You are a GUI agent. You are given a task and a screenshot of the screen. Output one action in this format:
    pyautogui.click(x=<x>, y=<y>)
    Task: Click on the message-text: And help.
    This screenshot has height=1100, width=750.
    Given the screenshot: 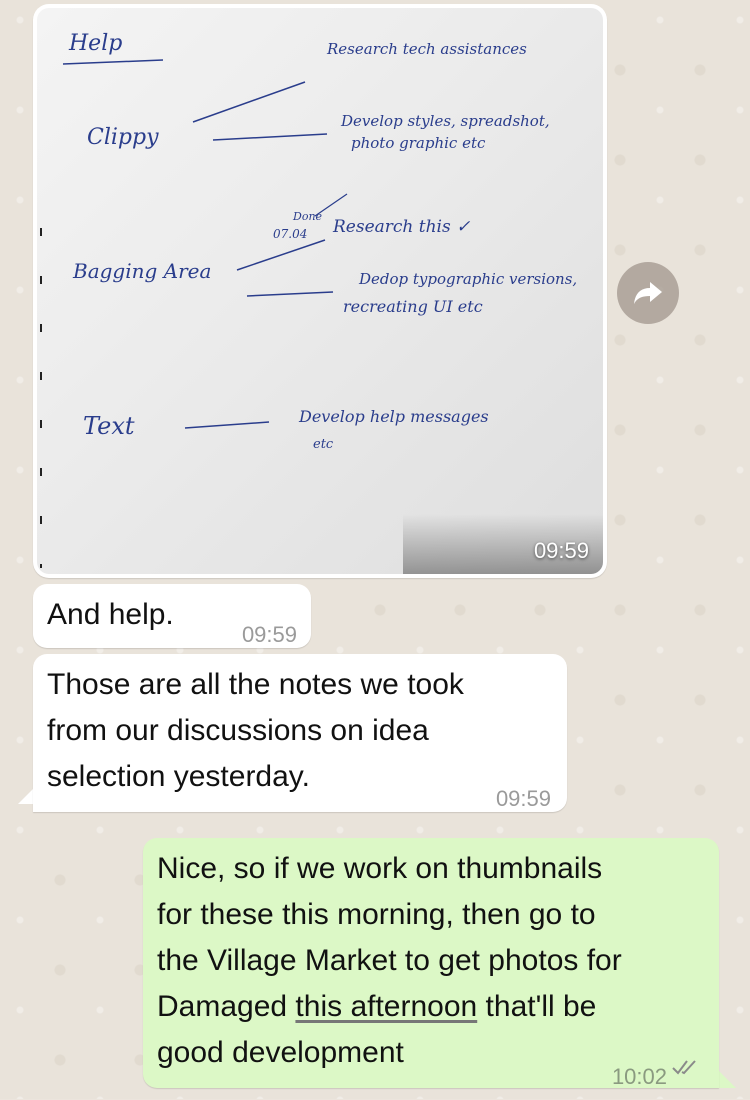 What is the action you would take?
    pyautogui.click(x=110, y=614)
    